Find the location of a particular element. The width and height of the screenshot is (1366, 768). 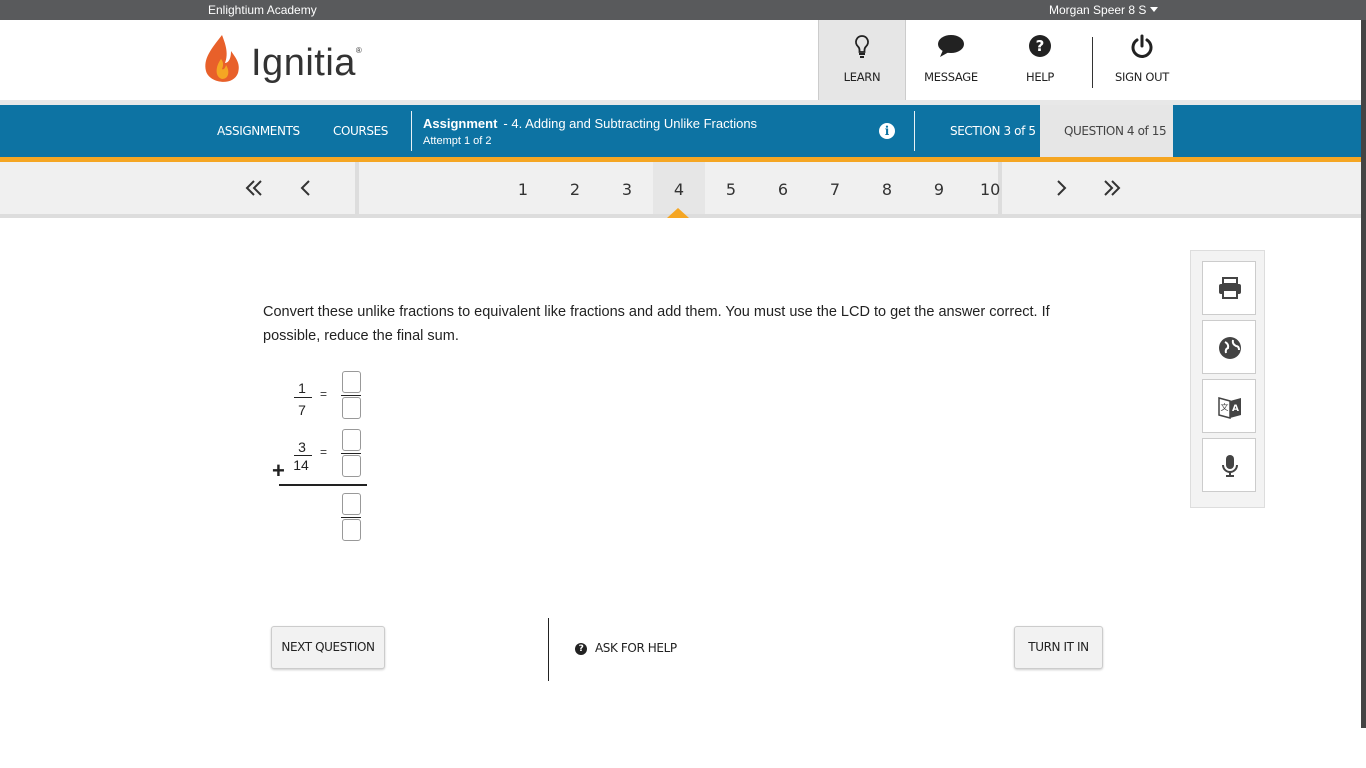

page-3-link: 3 is located at coordinates (627, 189).